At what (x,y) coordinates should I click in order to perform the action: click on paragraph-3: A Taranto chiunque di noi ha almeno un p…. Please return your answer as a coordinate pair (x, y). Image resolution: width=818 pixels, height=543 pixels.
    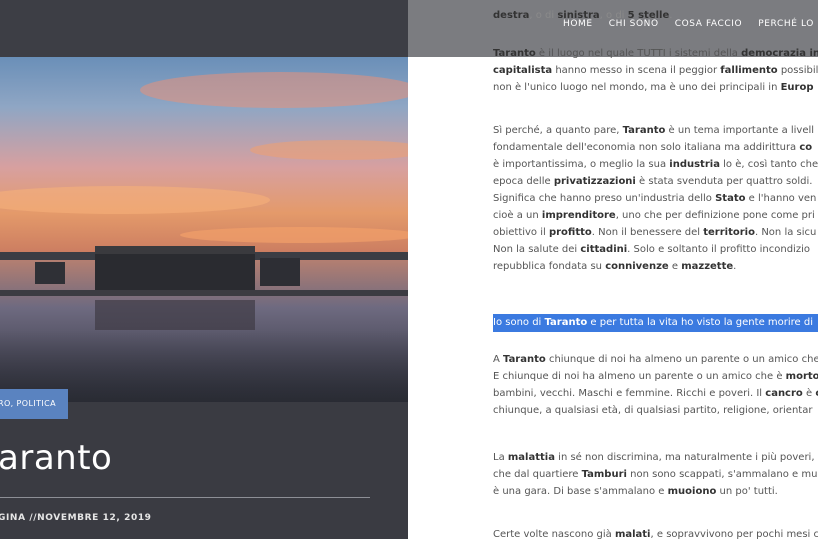
    Looking at the image, I should click on (655, 385).